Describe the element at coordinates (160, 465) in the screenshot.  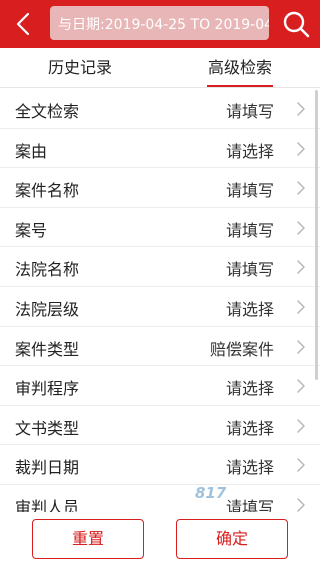
I see `form-row: 裁判日期 请选择` at that location.